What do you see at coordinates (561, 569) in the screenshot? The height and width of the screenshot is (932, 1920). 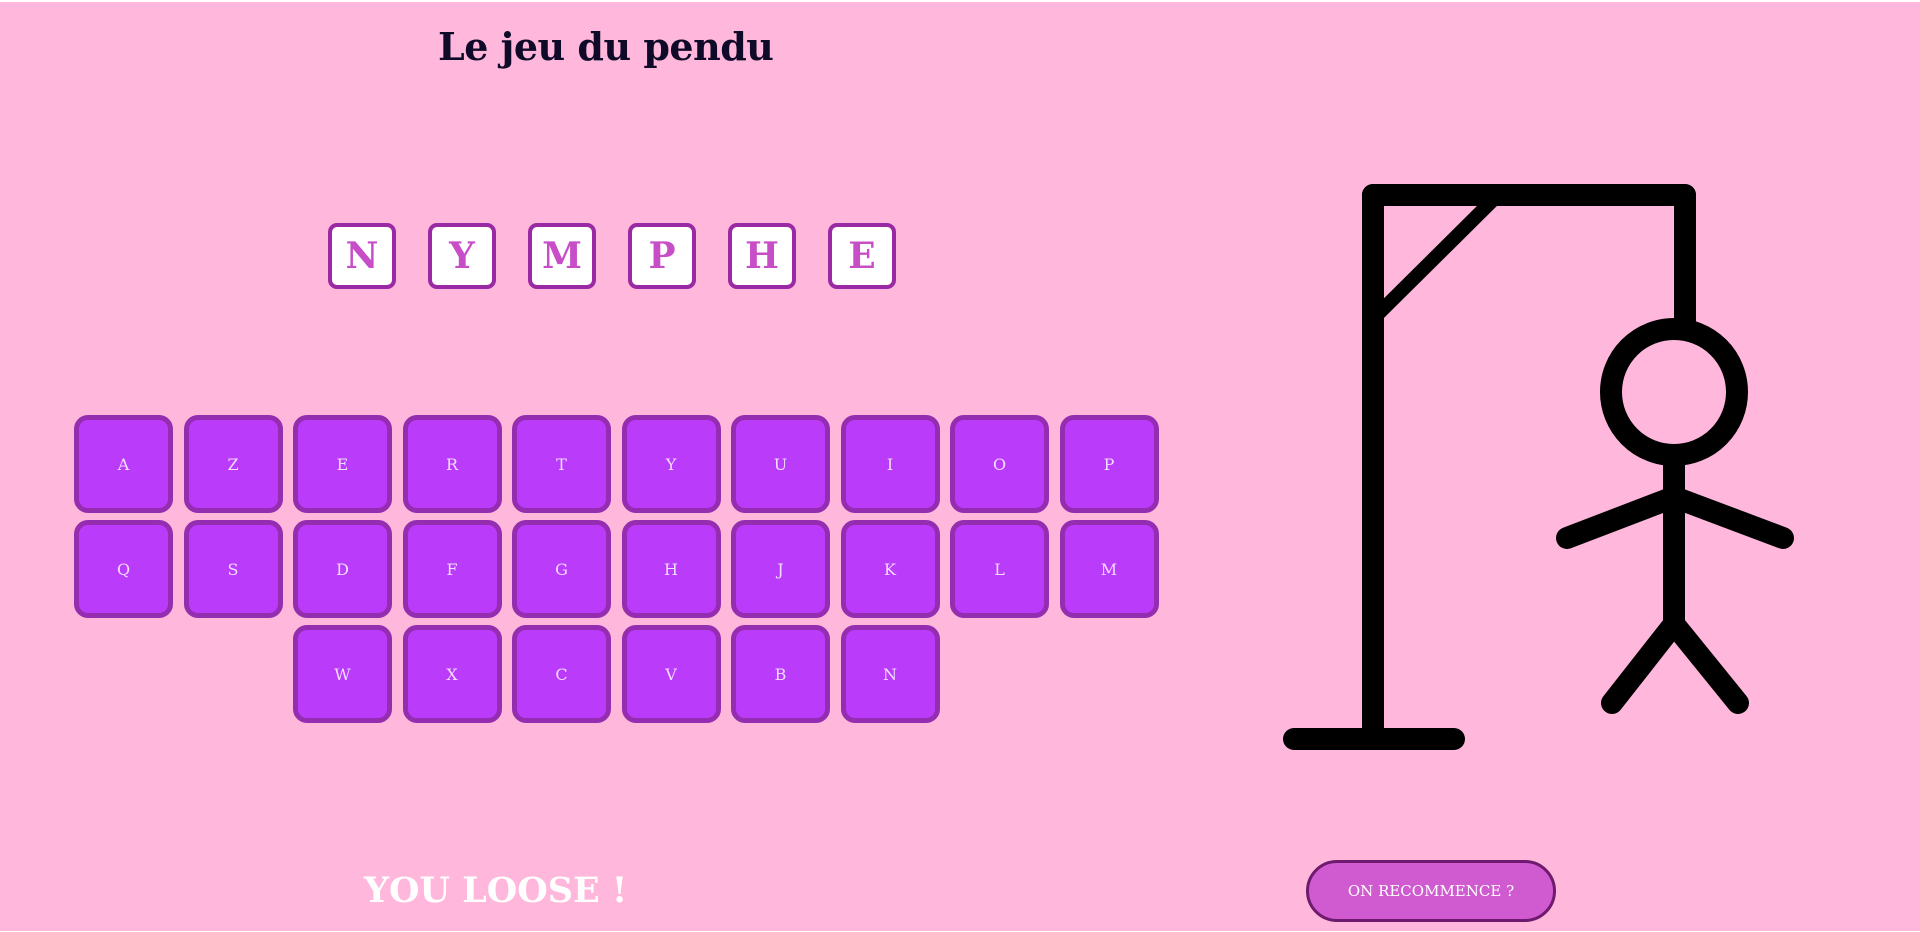 I see `key-g: G` at bounding box center [561, 569].